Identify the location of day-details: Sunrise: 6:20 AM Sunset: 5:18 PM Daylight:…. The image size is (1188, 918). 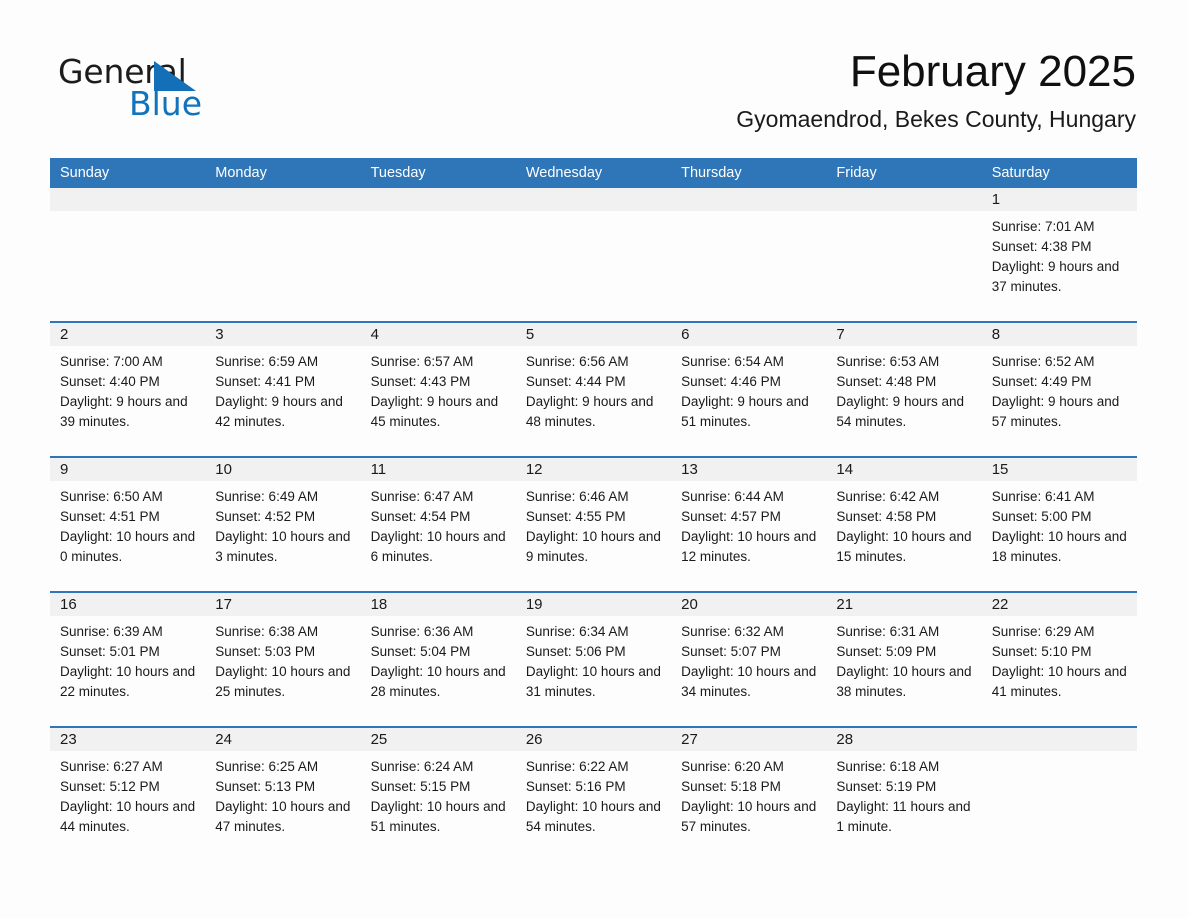
(748, 794).